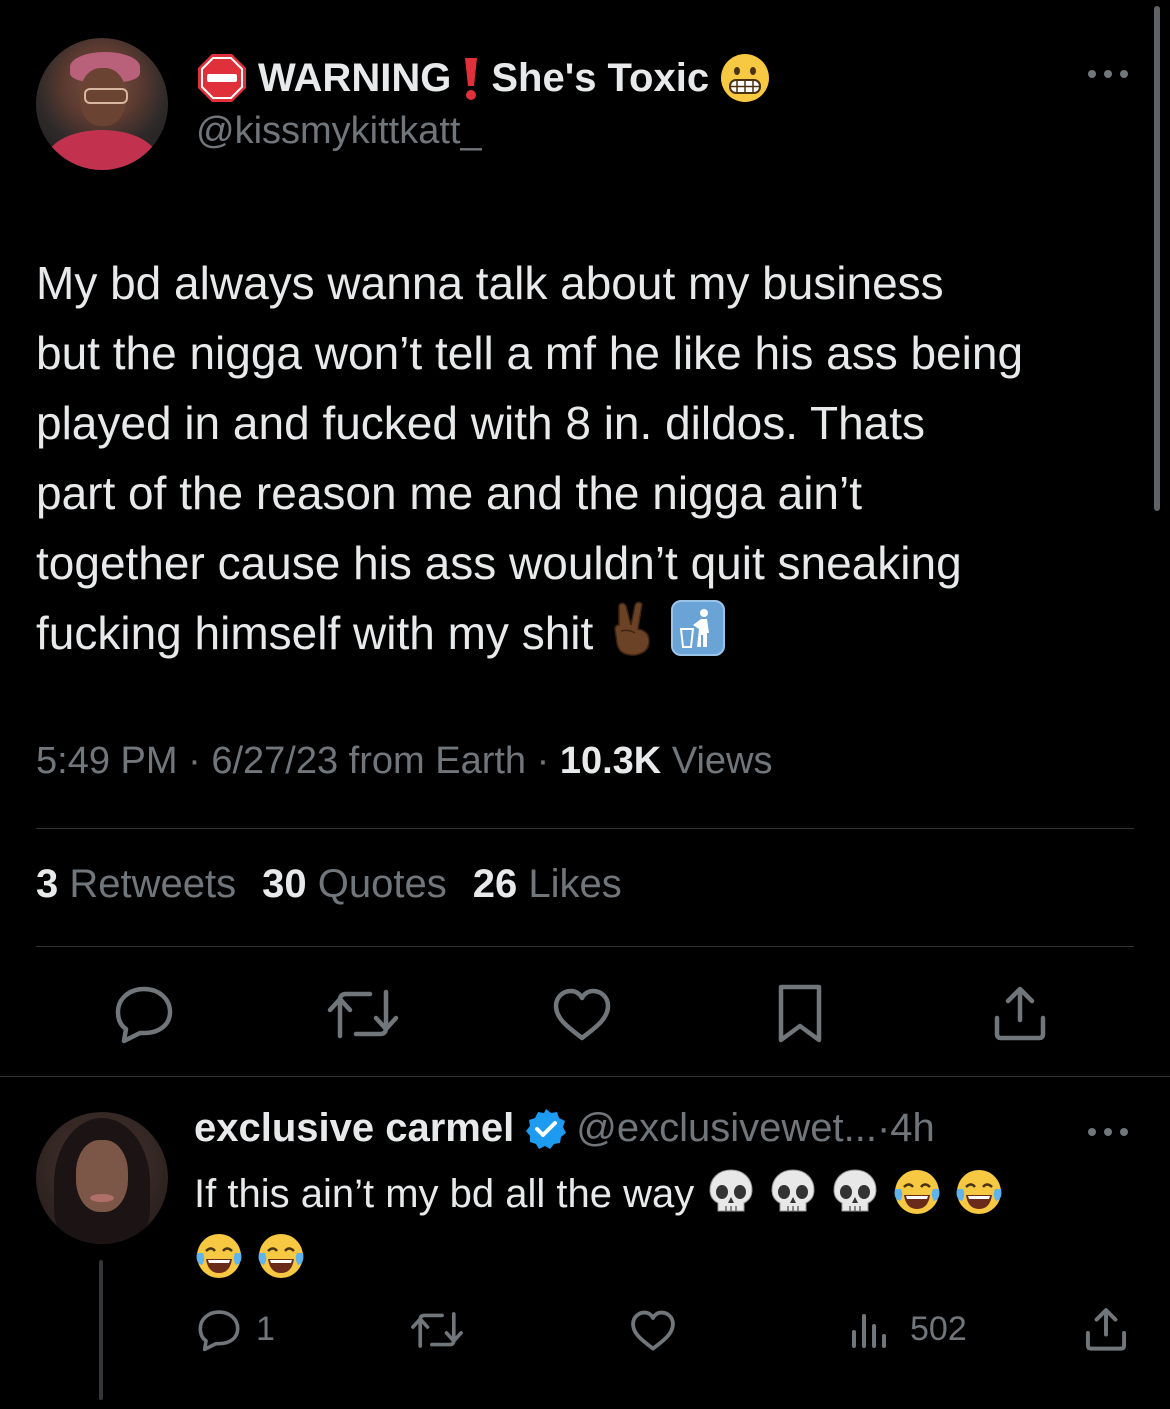  What do you see at coordinates (471, 79) in the screenshot?
I see `red-exclamation-icon` at bounding box center [471, 79].